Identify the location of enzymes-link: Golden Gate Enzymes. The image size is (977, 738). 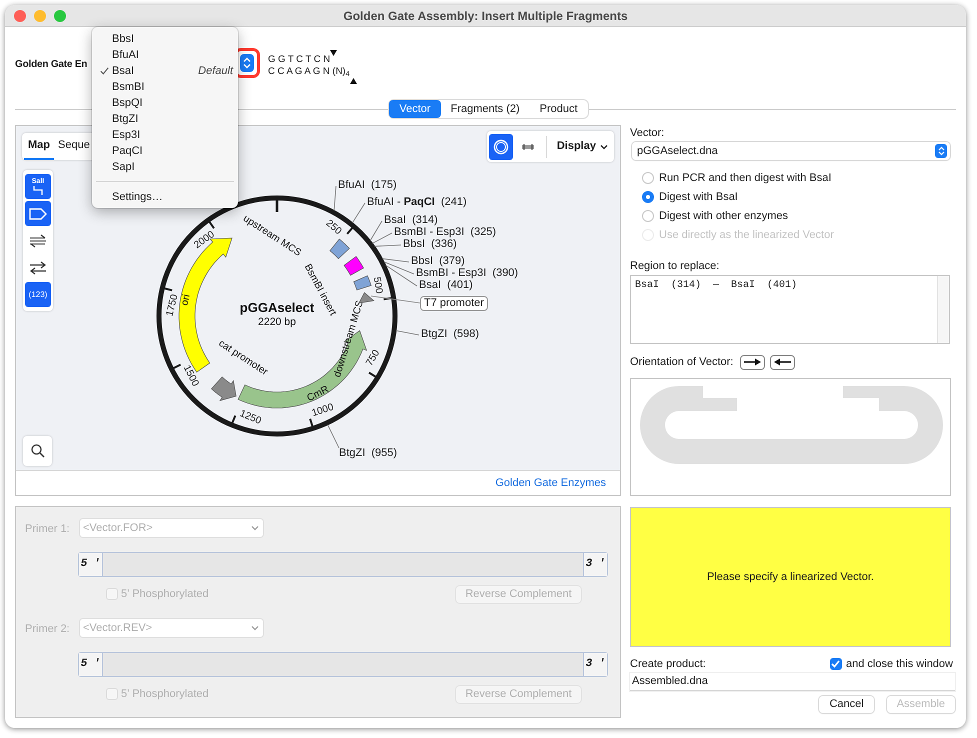
(550, 483).